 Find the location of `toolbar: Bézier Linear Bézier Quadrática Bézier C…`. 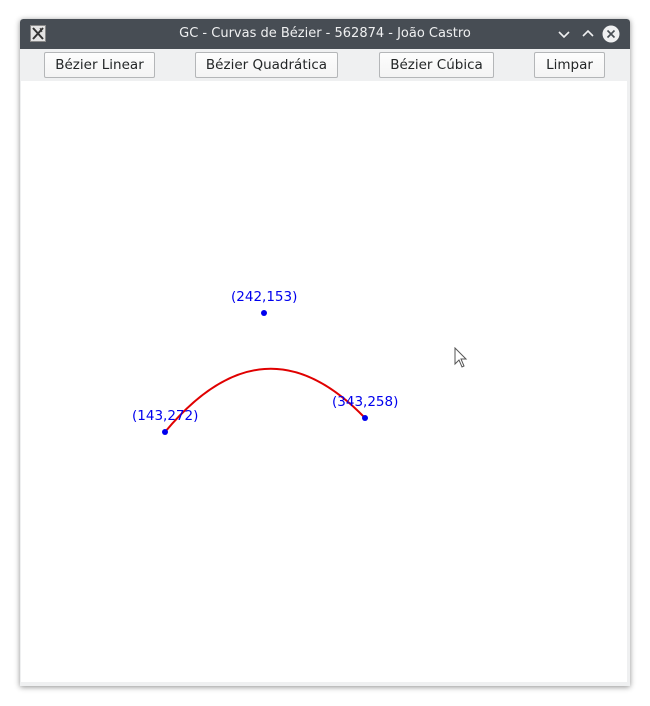

toolbar: Bézier Linear Bézier Quadrática Bézier C… is located at coordinates (325, 65).